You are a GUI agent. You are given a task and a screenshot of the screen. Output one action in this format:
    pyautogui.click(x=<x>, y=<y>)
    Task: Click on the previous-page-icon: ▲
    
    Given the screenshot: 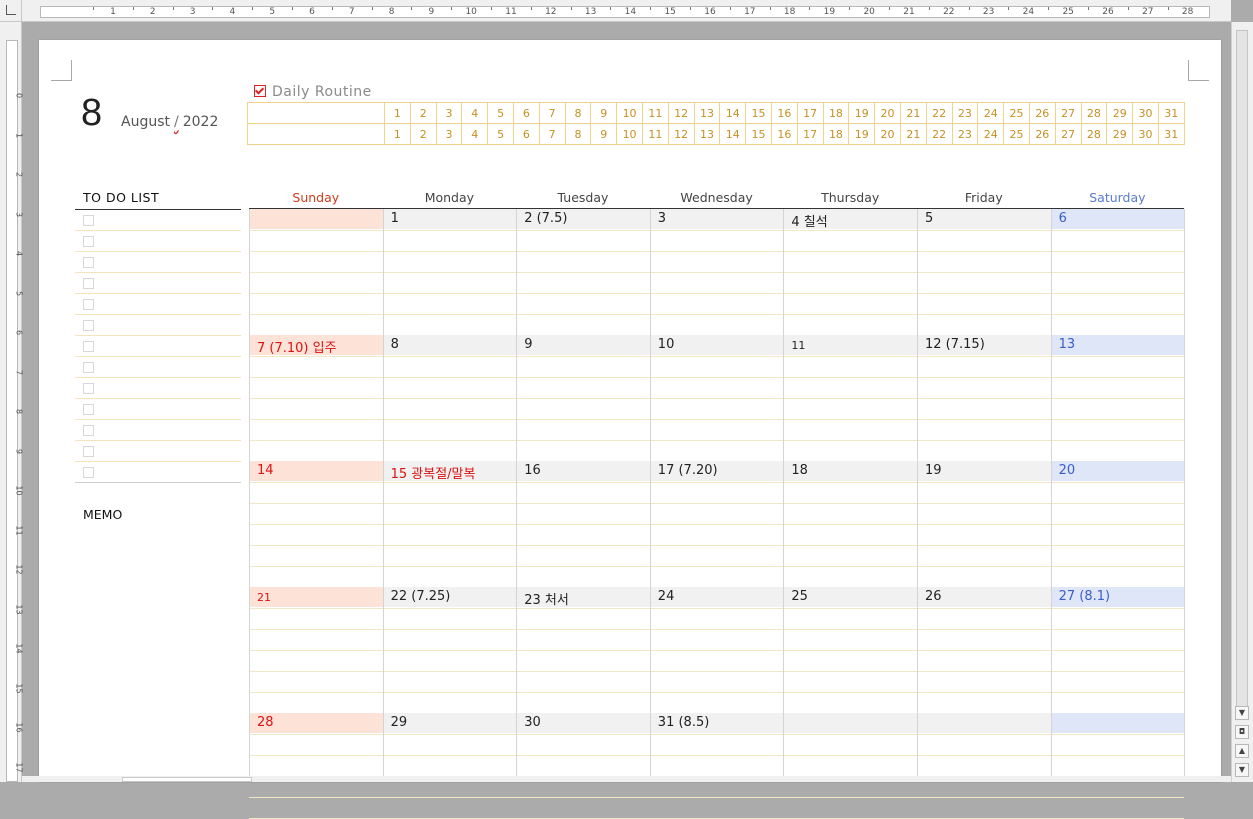 What is the action you would take?
    pyautogui.click(x=1242, y=751)
    